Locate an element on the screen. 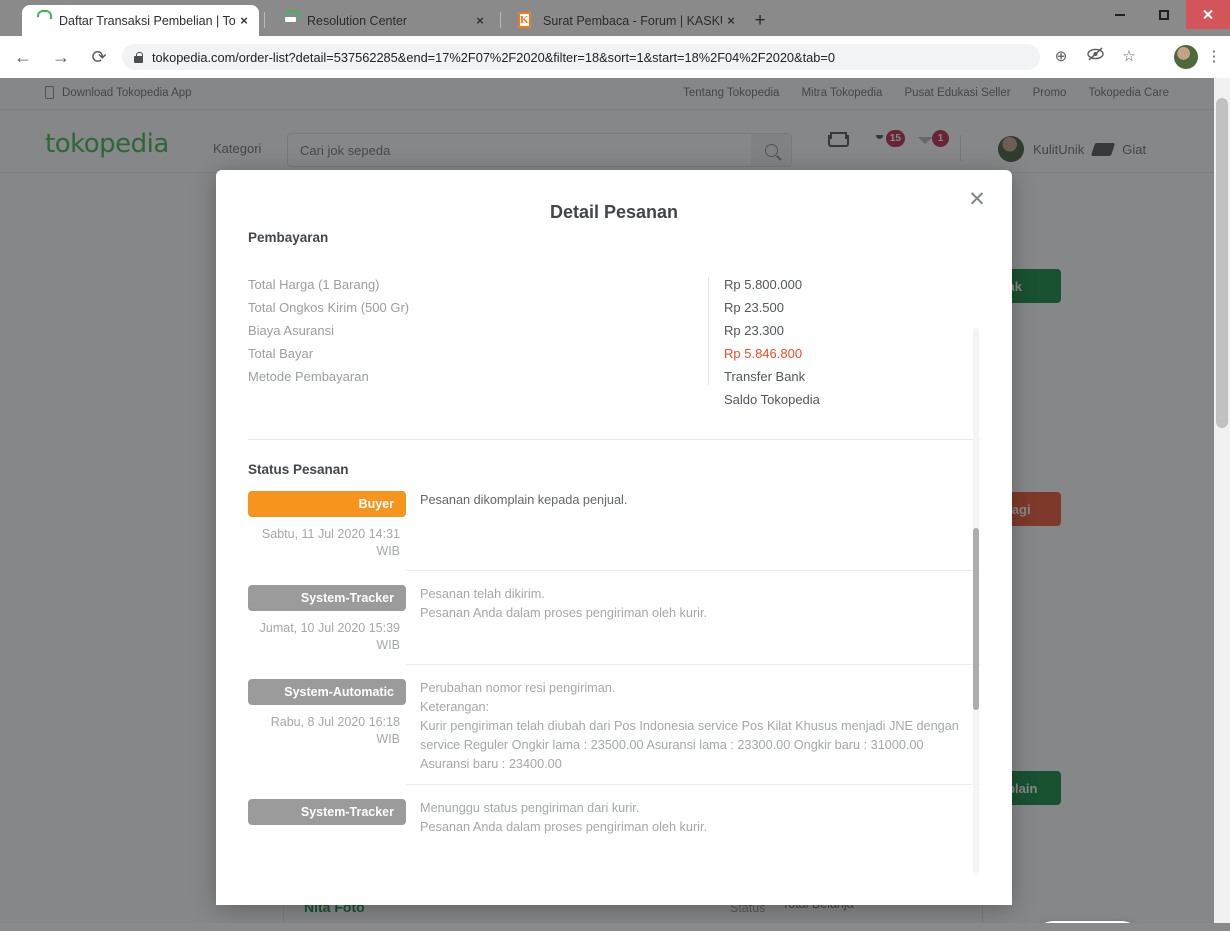 This screenshot has width=1230, height=931. lock-icon is located at coordinates (138, 57).